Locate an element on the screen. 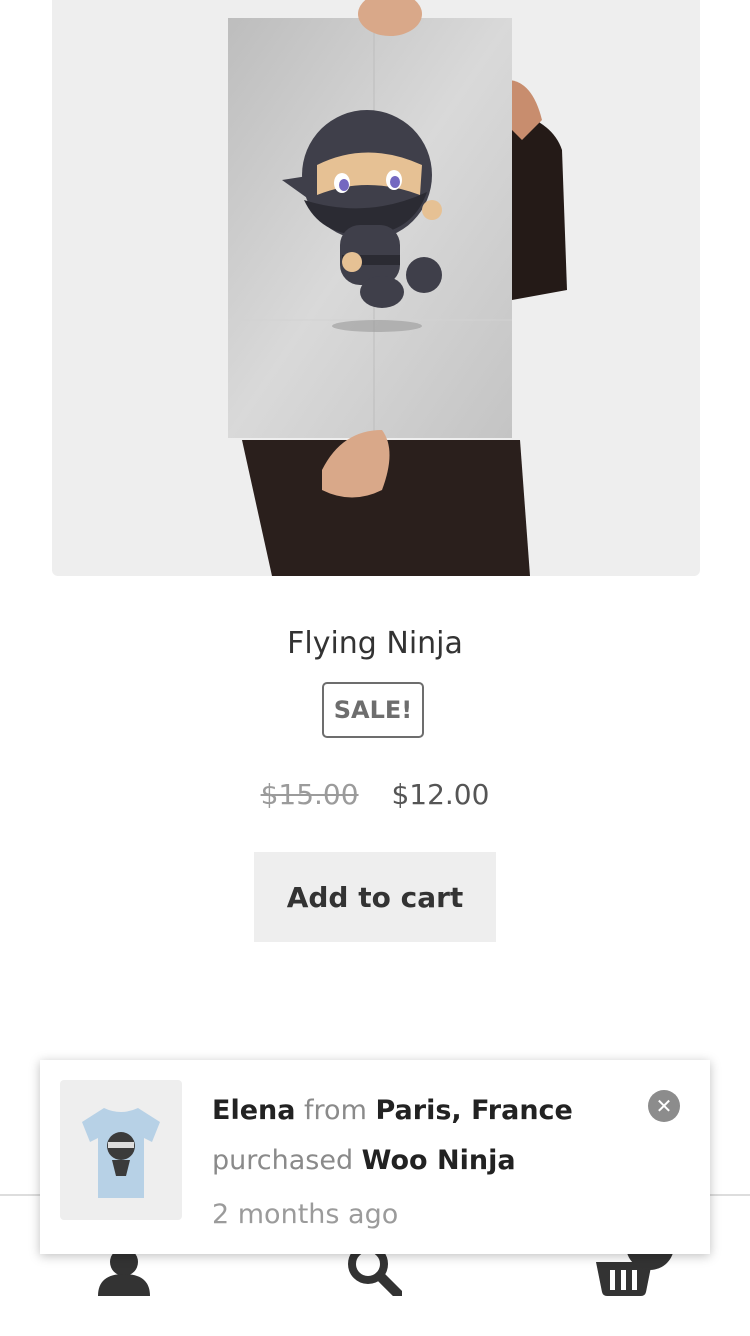 This screenshot has height=1336, width=750. product-title: Flying Ninja is located at coordinates (375, 643).